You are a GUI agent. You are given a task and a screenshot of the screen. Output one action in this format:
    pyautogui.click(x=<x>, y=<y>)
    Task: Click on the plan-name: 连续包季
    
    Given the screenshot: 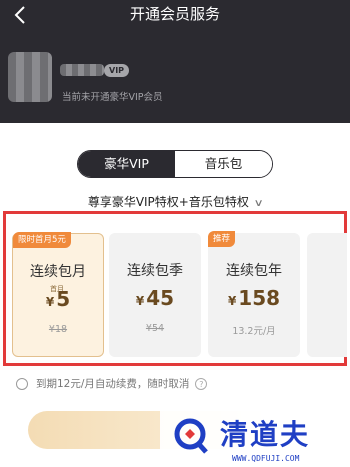 What is the action you would take?
    pyautogui.click(x=155, y=271)
    